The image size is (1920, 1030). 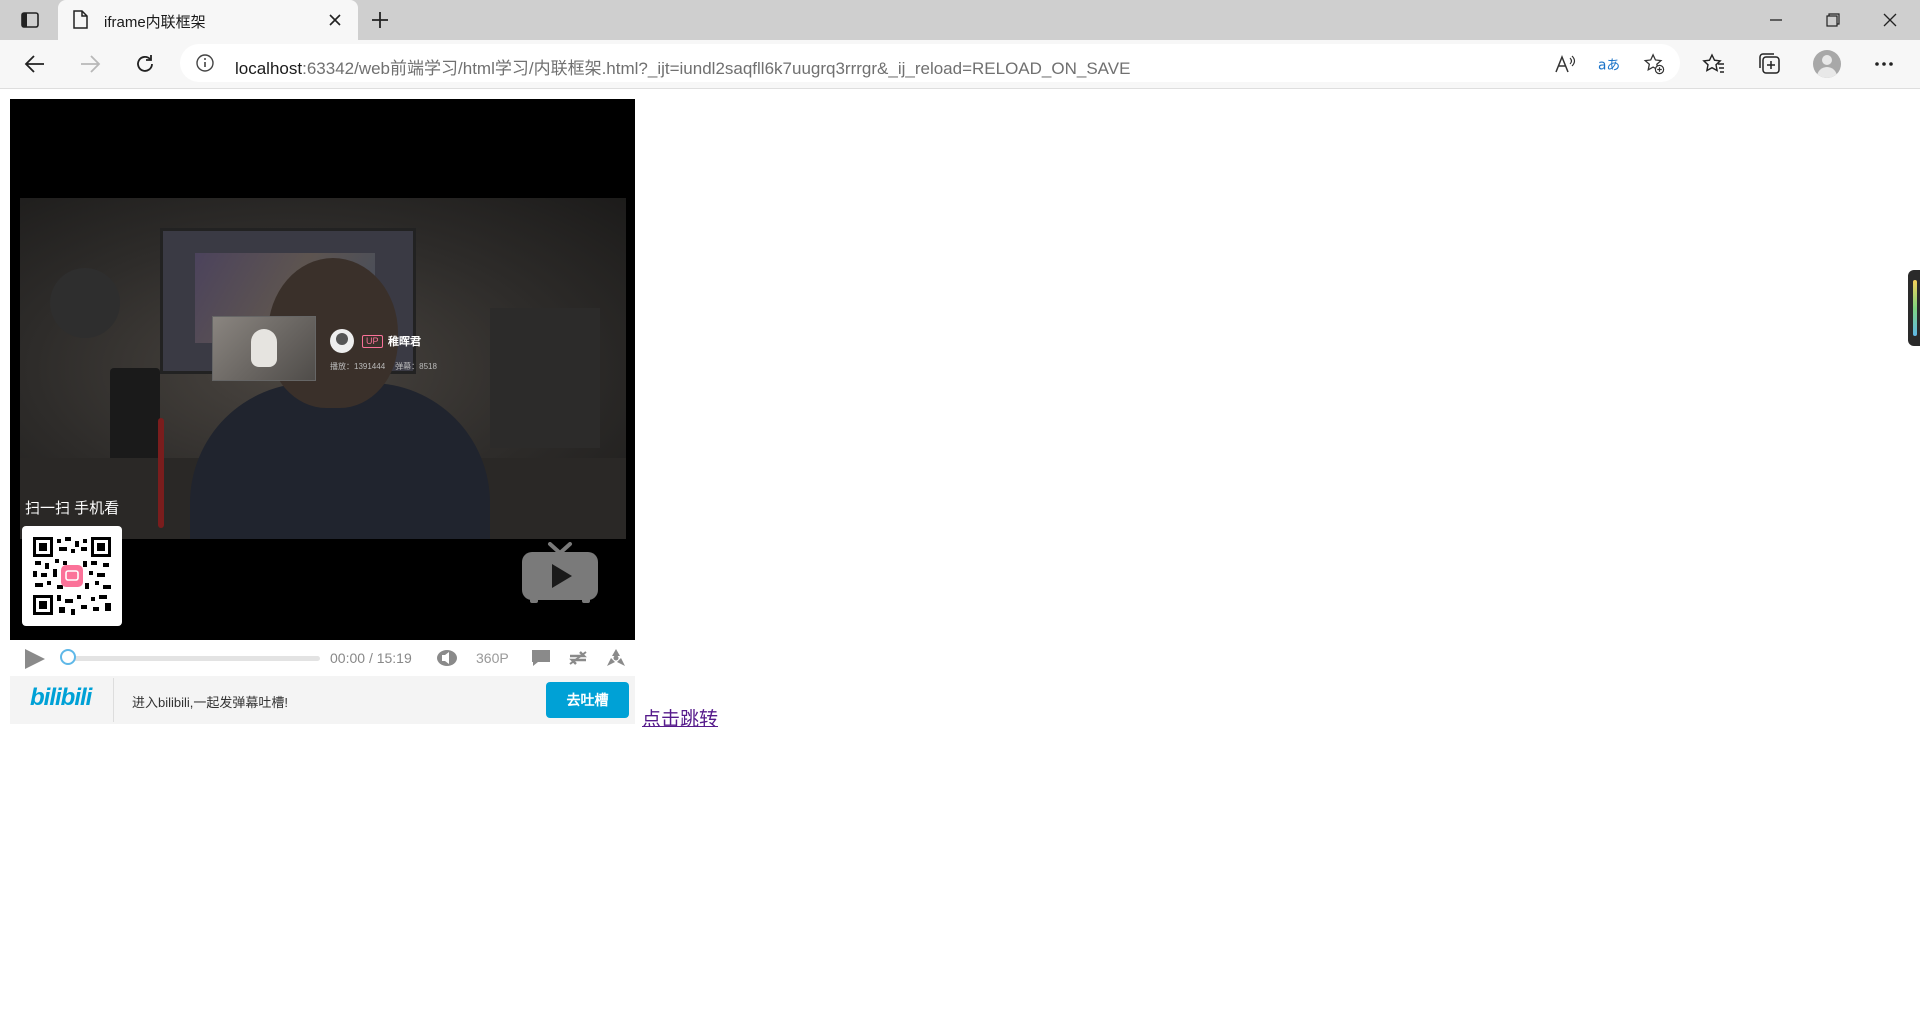 What do you see at coordinates (335, 20) in the screenshot?
I see `close-icon` at bounding box center [335, 20].